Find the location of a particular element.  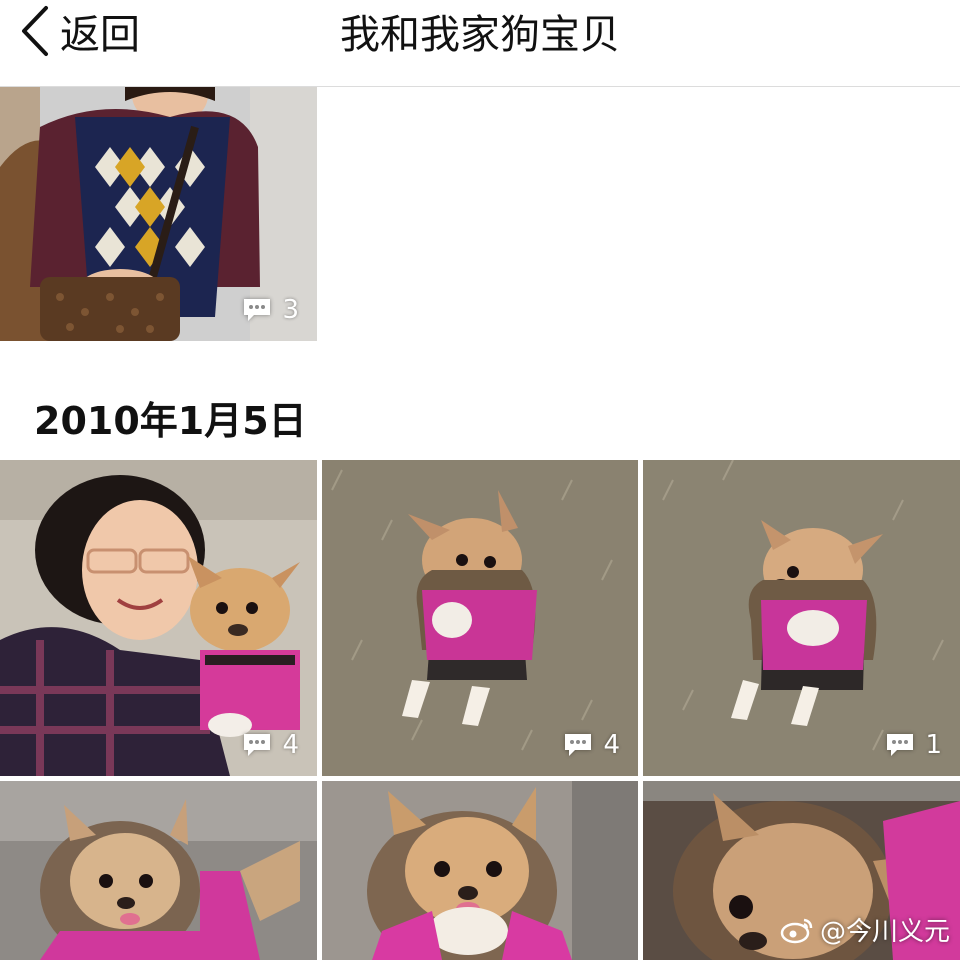

comment-count-value: 3 is located at coordinates (290, 310).